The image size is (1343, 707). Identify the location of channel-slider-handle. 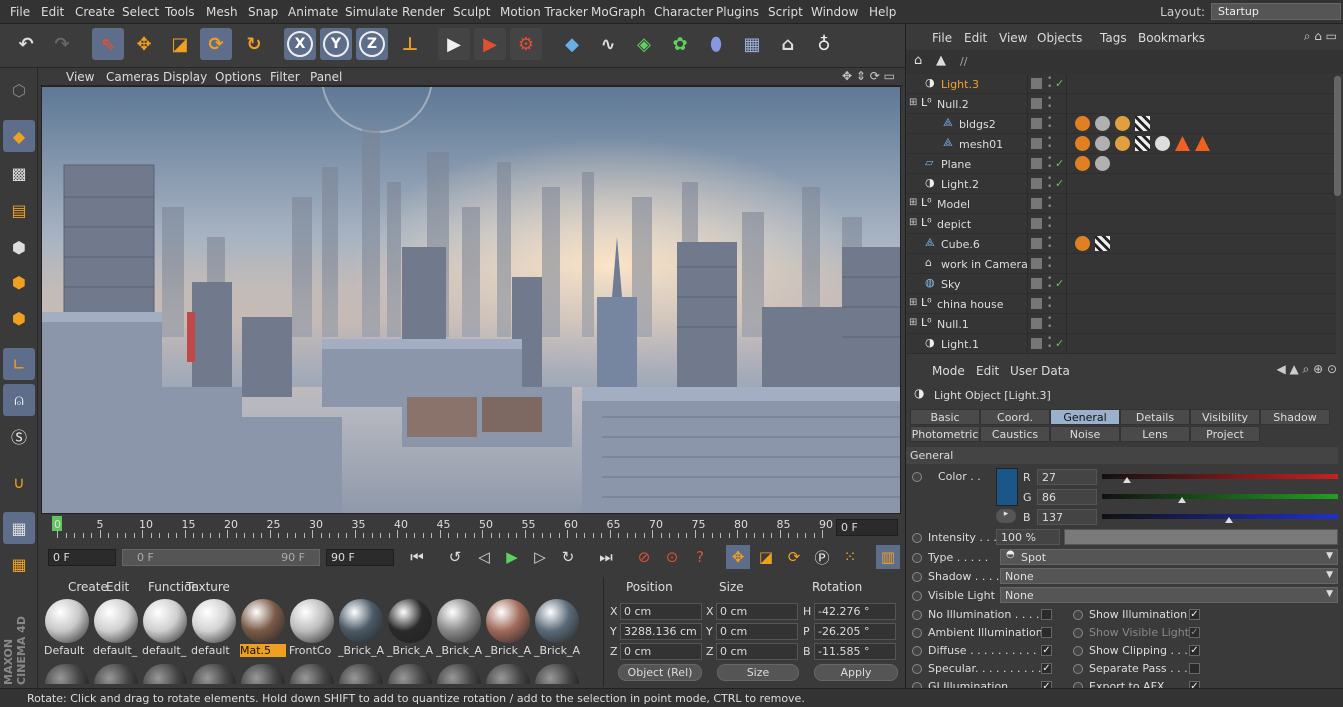
(1182, 500).